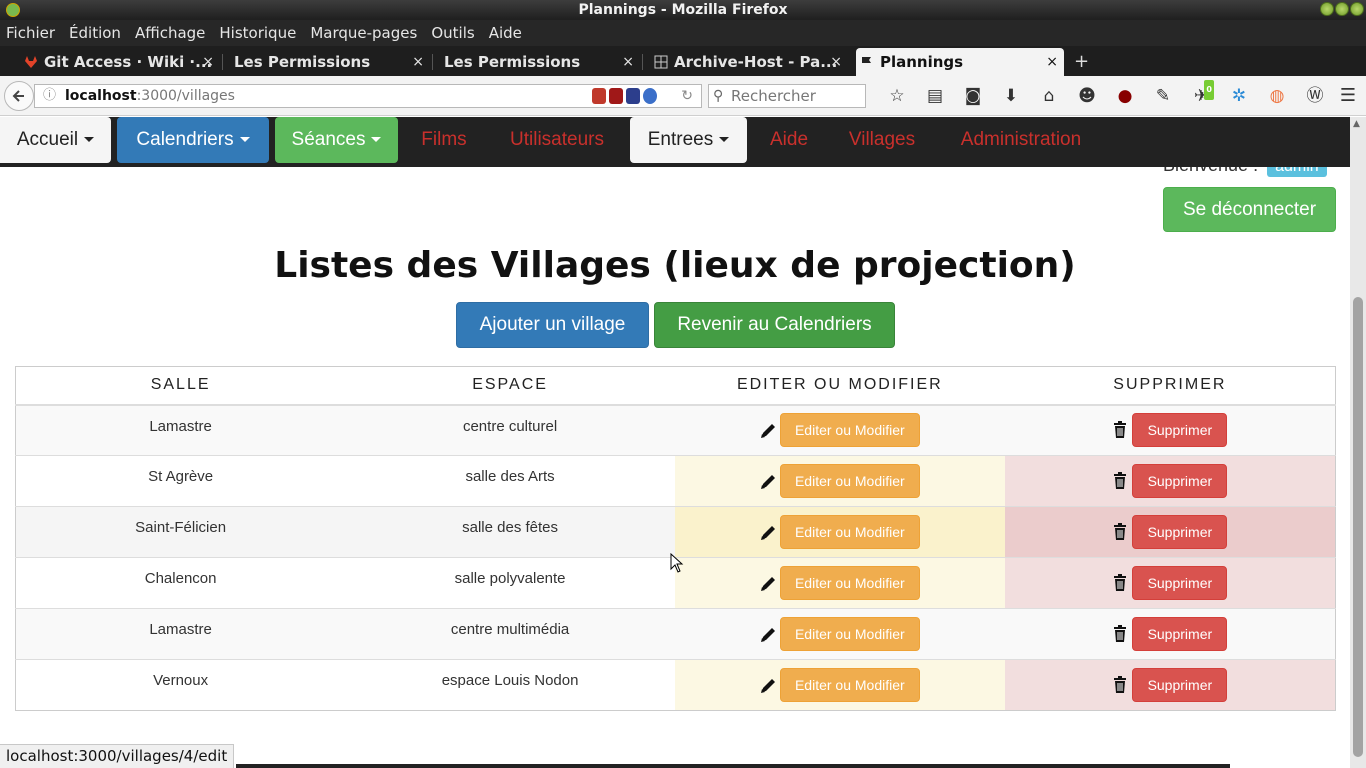 This screenshot has height=768, width=1366. I want to click on nav-aide: Aide, so click(789, 140).